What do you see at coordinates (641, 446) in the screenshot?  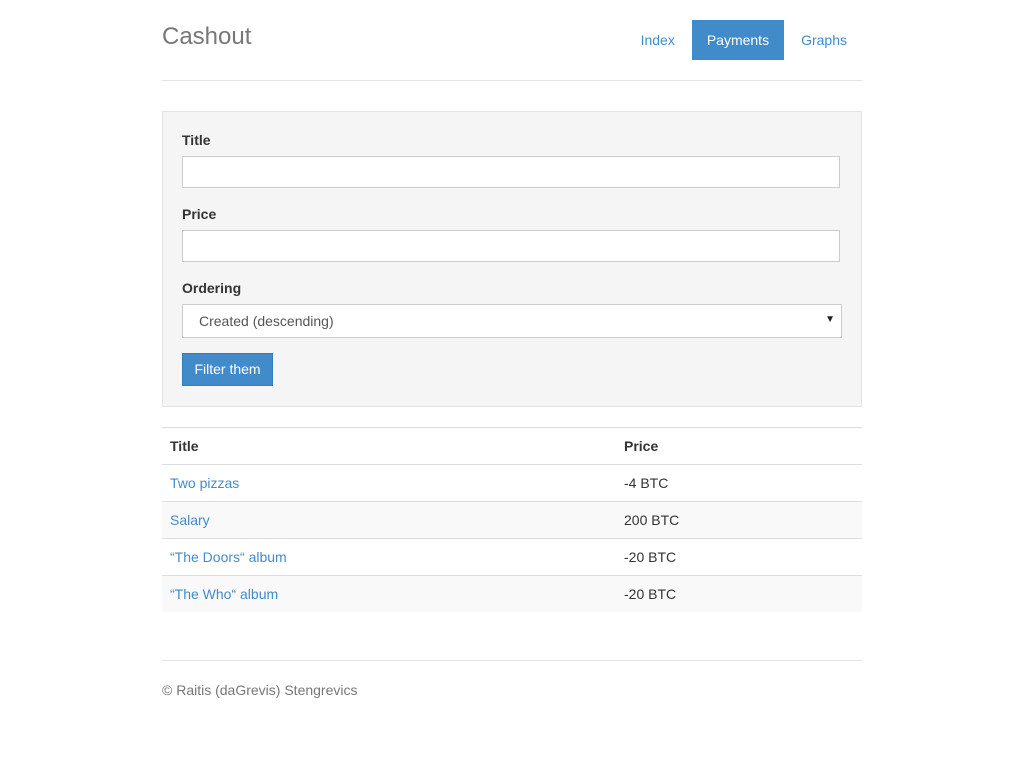 I see `column-header-price: Price` at bounding box center [641, 446].